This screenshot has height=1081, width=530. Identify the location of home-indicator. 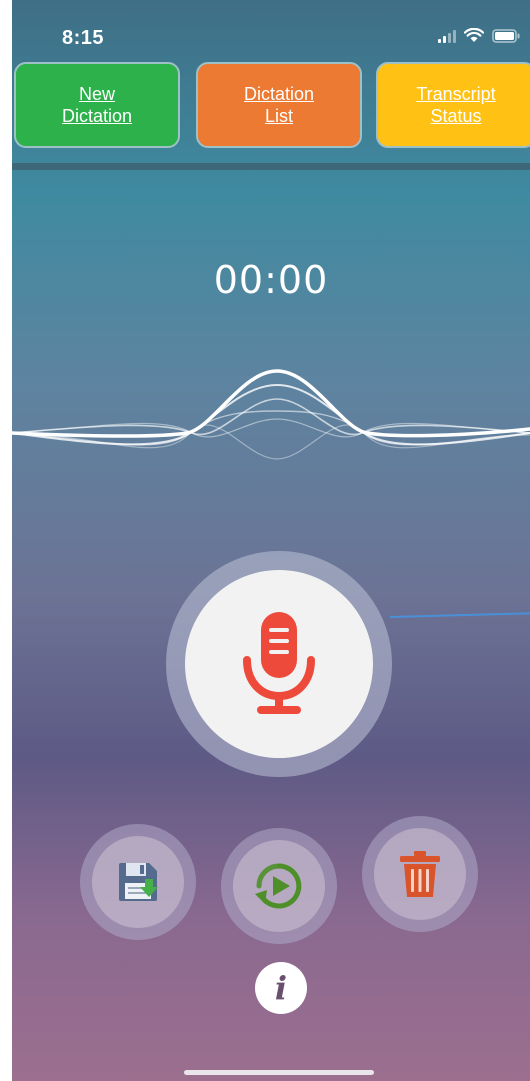
(279, 1072).